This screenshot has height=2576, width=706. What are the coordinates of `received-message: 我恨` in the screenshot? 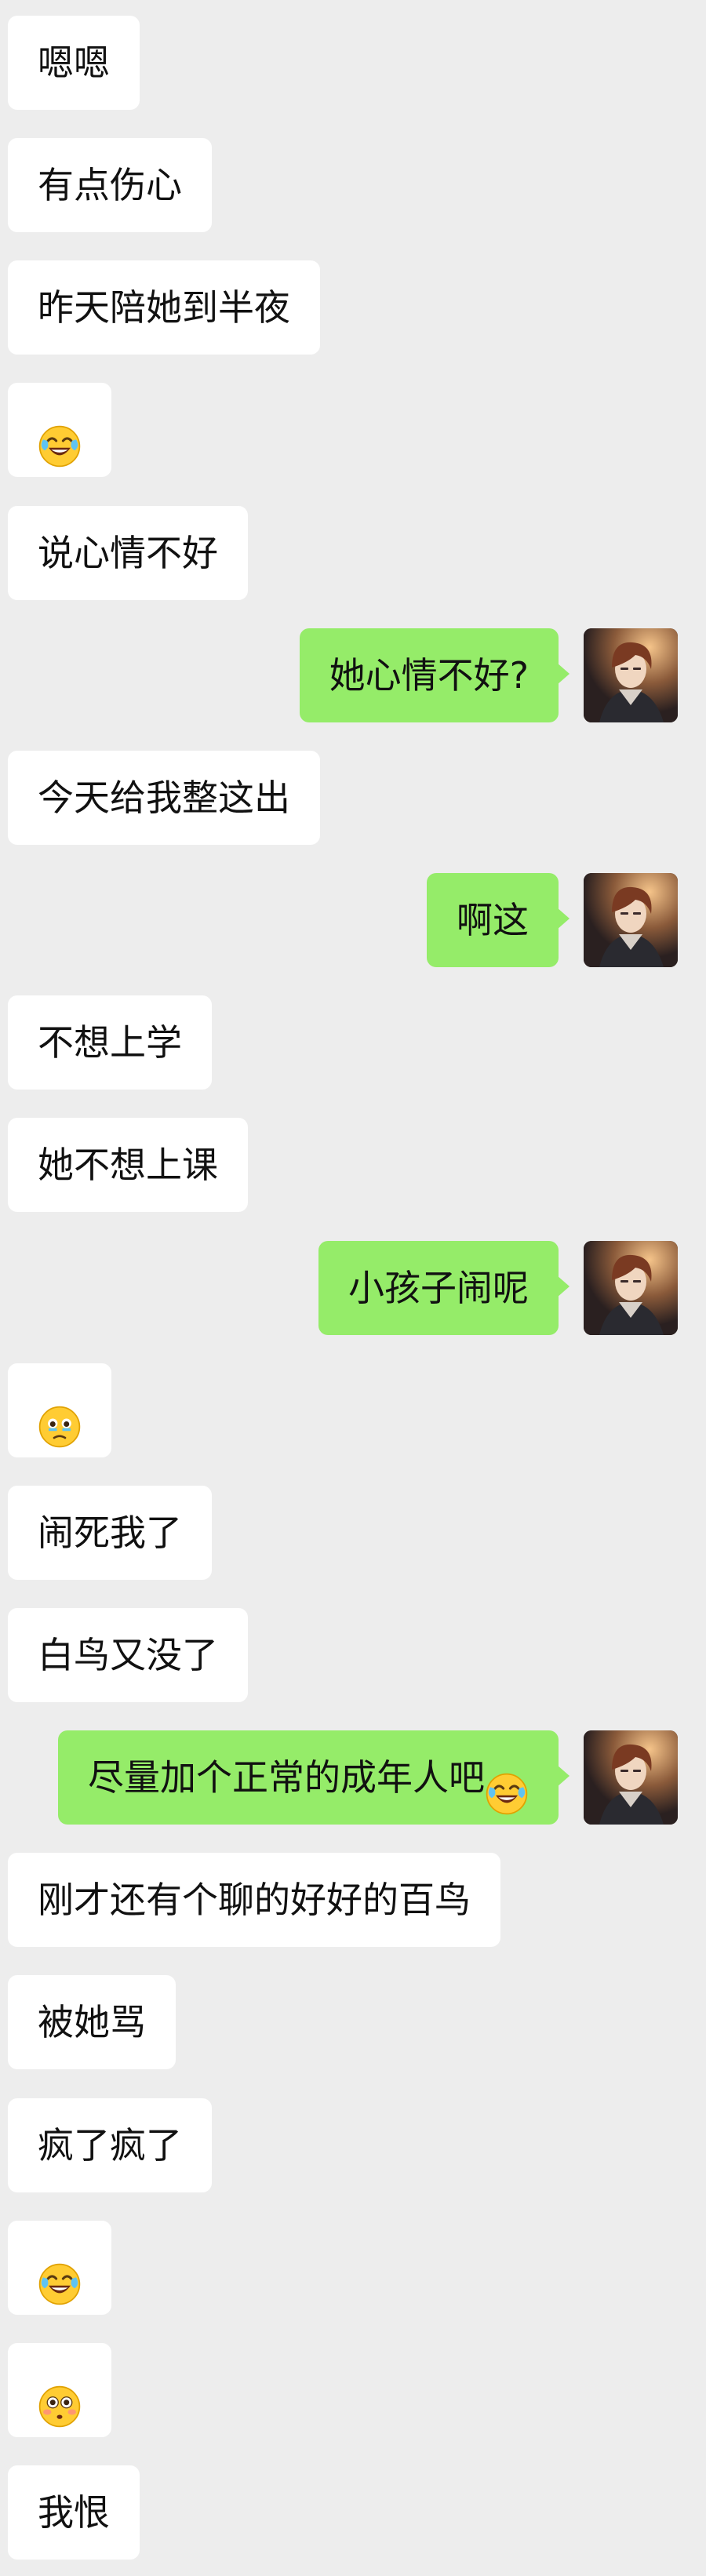 It's located at (353, 2512).